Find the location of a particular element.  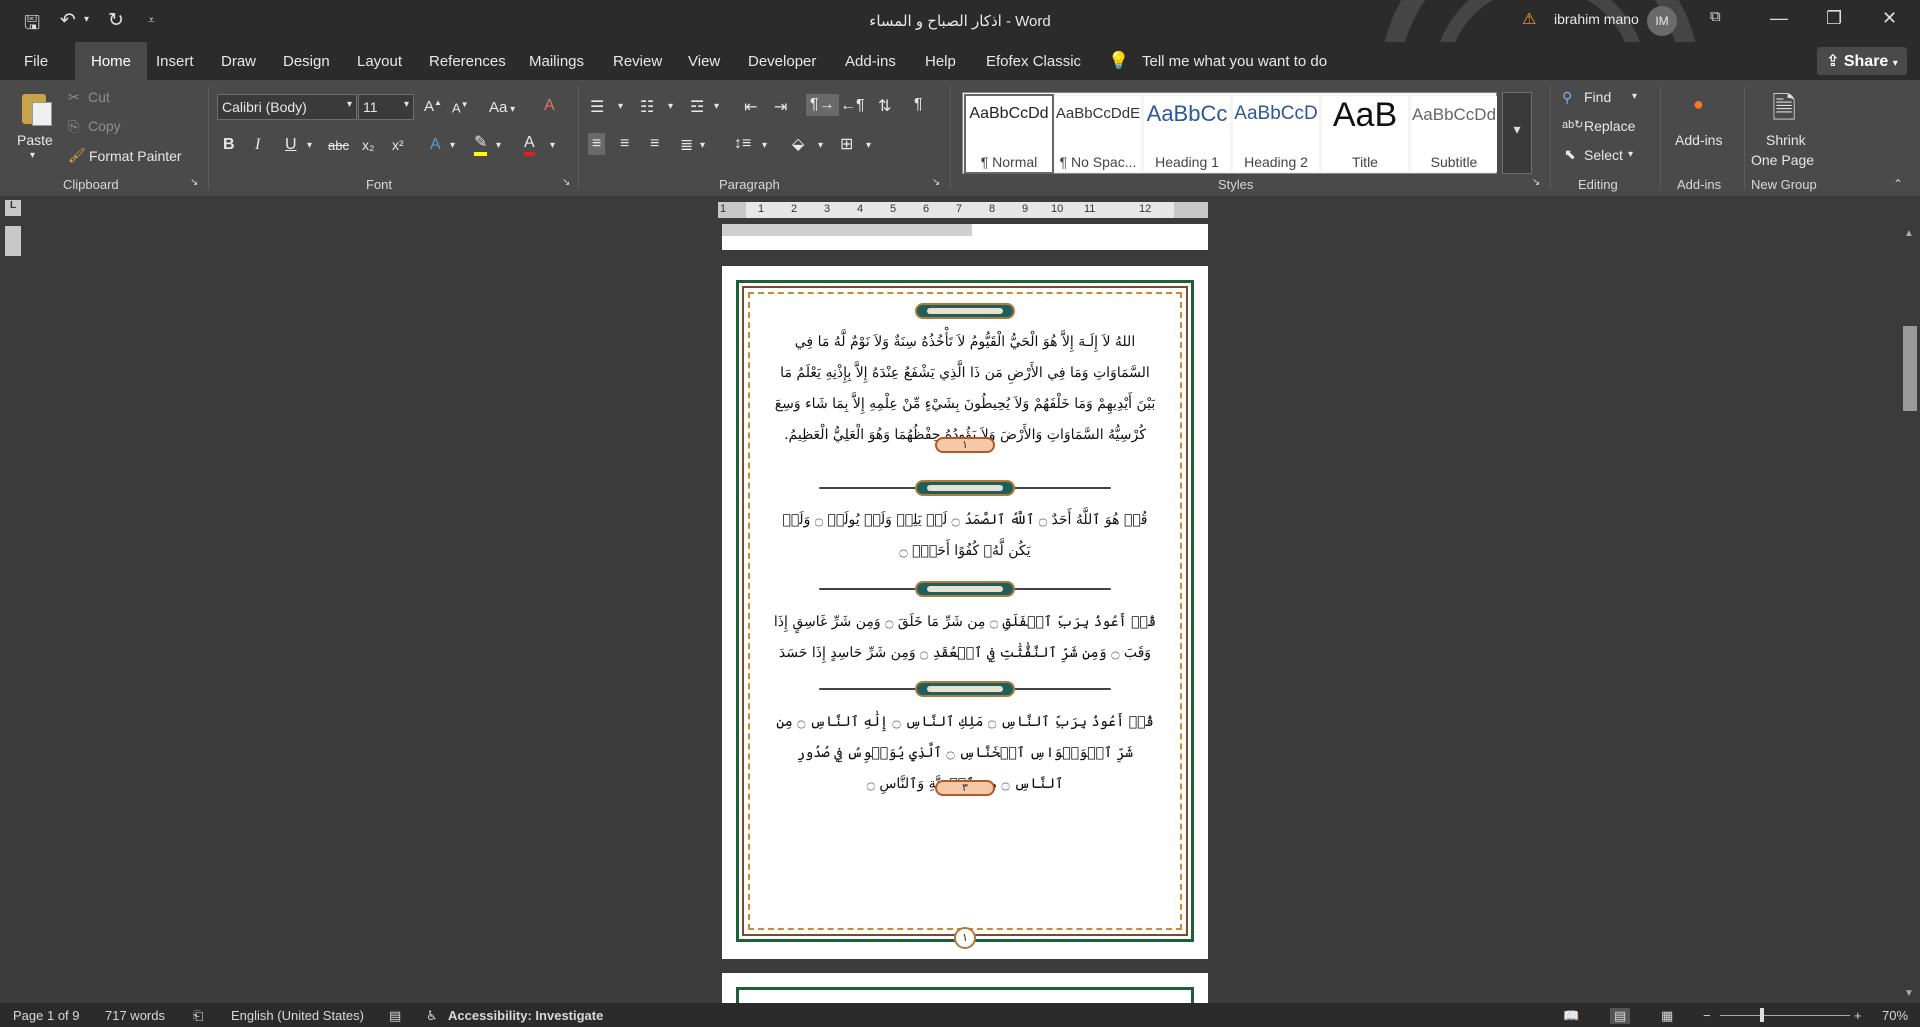

shrink-one-page-icon: 🗎 is located at coordinates (1784, 111).